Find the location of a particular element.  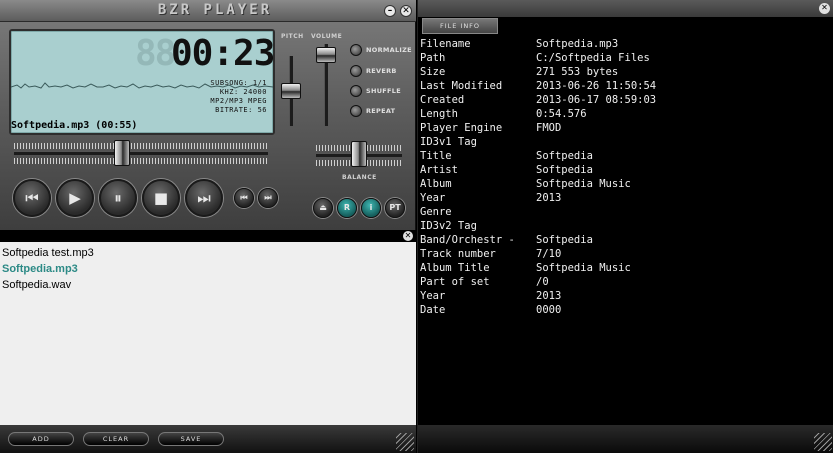

seek-ticks-bottom is located at coordinates (141, 161).